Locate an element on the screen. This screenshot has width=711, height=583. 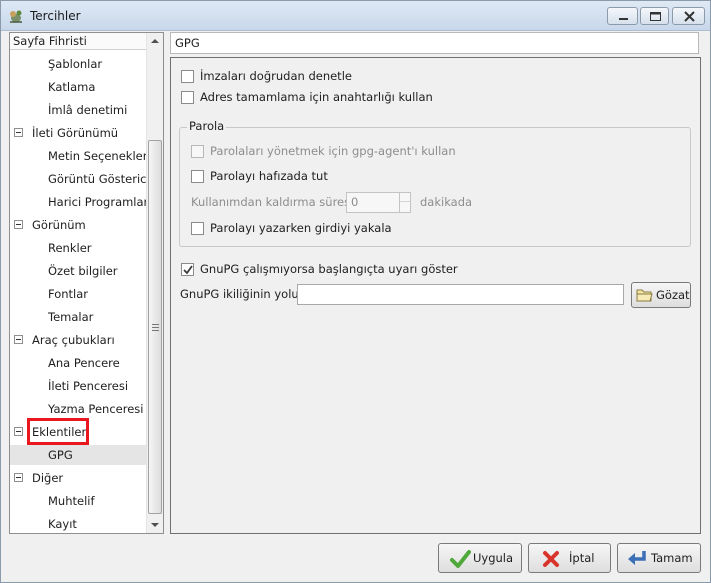
close-button is located at coordinates (688, 16).